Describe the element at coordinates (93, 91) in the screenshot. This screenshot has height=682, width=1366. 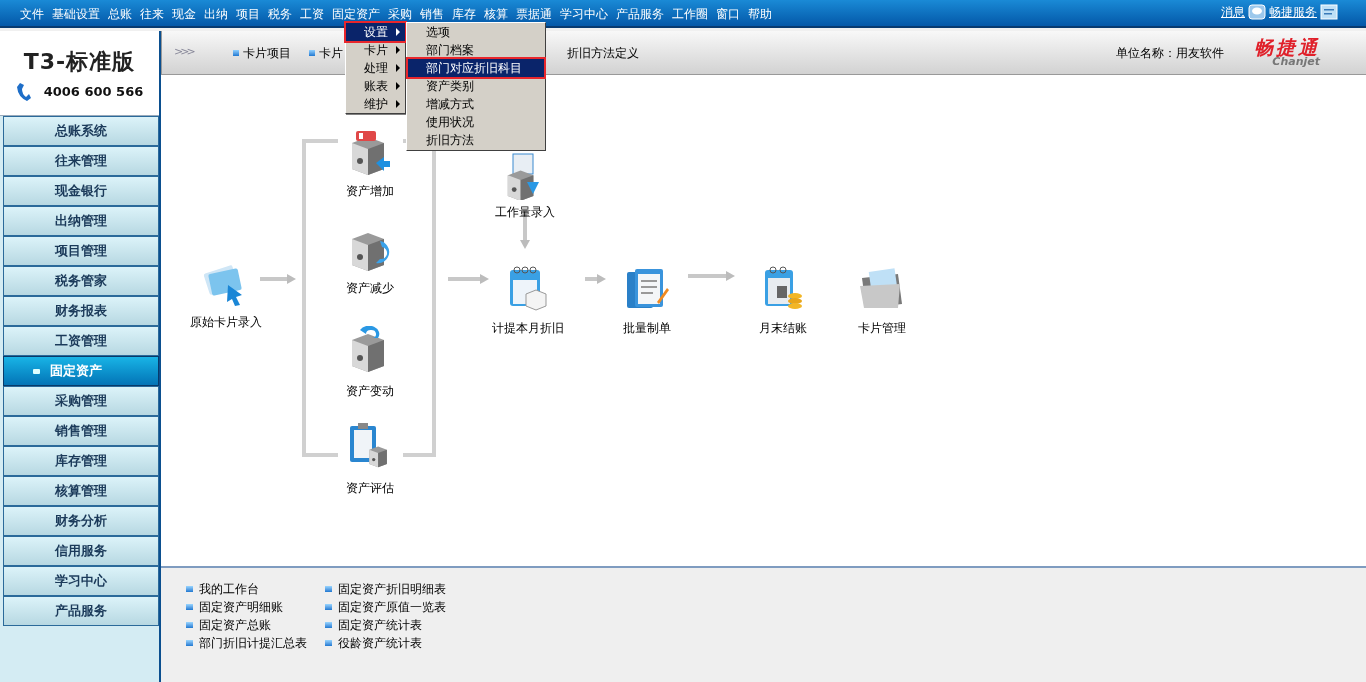
I see `phone-number: 4006 600 566` at that location.